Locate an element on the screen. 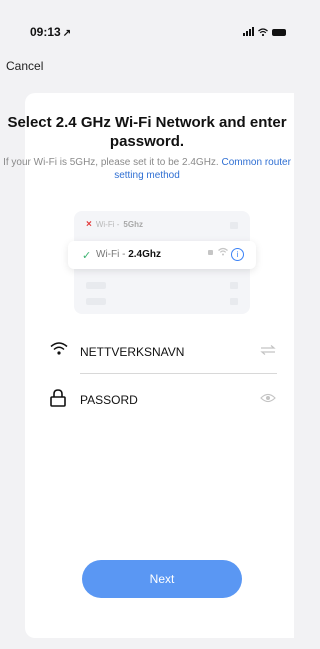 The height and width of the screenshot is (649, 320). lock-icon is located at coordinates (58, 398).